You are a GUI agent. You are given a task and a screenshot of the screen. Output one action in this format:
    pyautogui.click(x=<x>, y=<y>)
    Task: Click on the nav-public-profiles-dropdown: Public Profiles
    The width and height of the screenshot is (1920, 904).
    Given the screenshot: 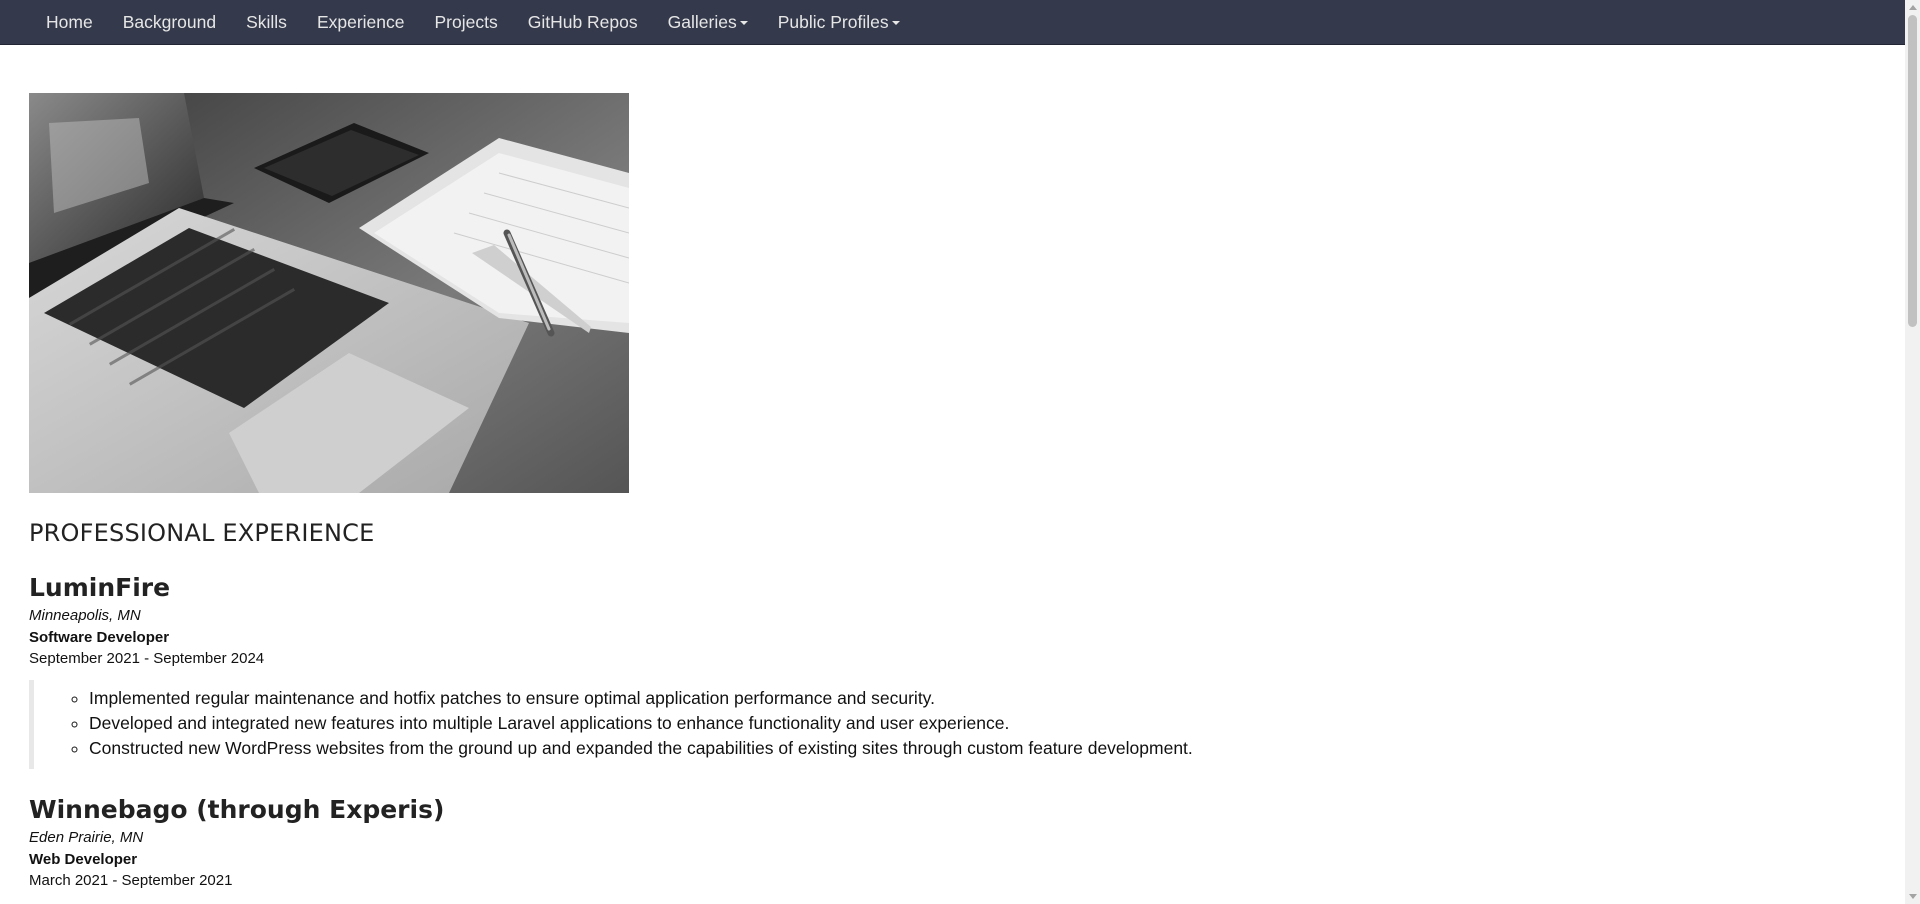 What is the action you would take?
    pyautogui.click(x=839, y=22)
    